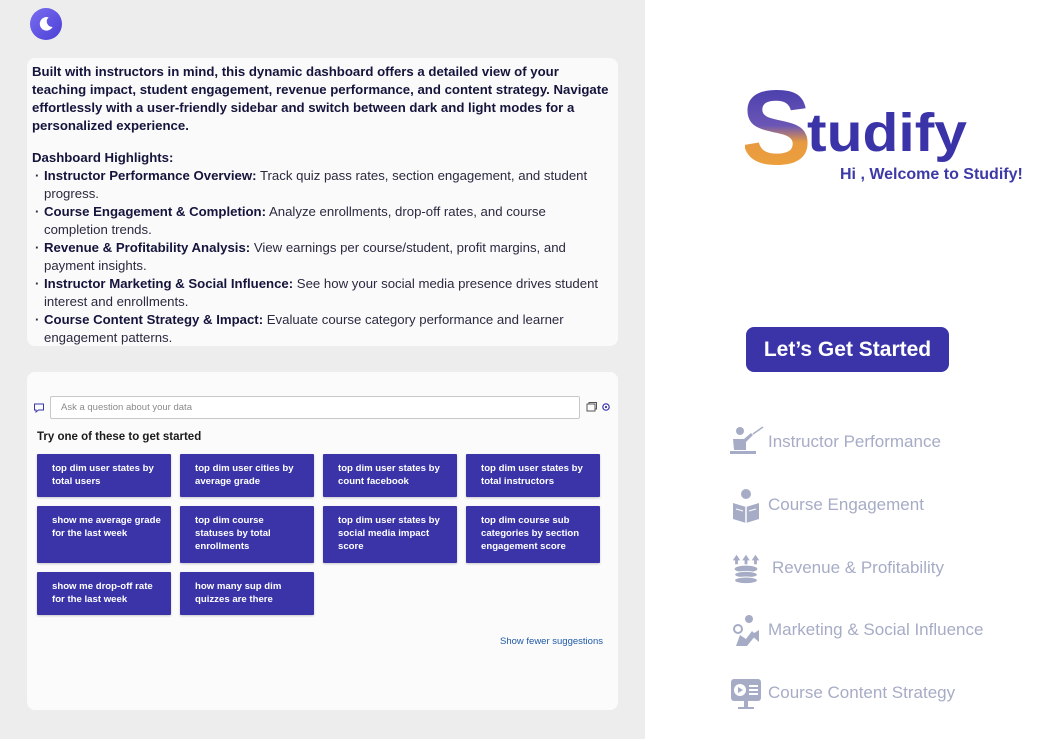  What do you see at coordinates (155, 211) in the screenshot?
I see `highlight-title: Course Engagement & Completion:` at bounding box center [155, 211].